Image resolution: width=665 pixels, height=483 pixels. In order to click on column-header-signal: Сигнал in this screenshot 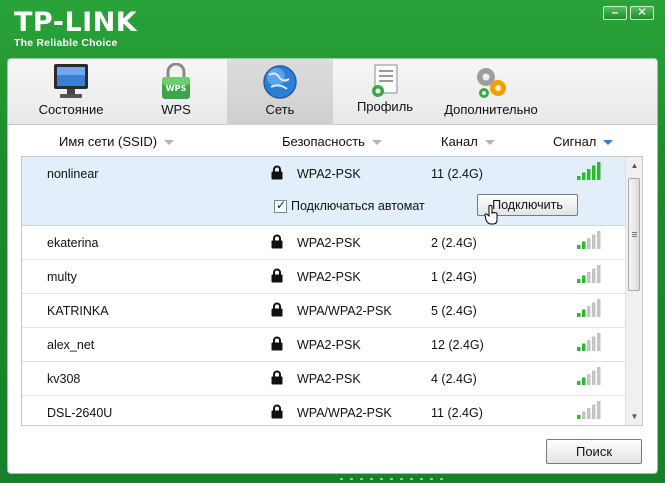, I will do `click(583, 141)`.